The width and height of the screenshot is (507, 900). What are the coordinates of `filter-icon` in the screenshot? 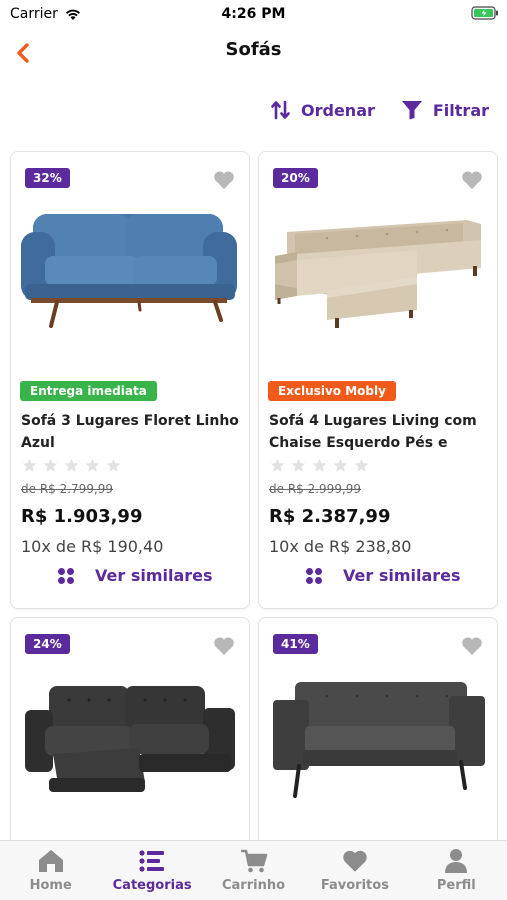 It's located at (411, 110).